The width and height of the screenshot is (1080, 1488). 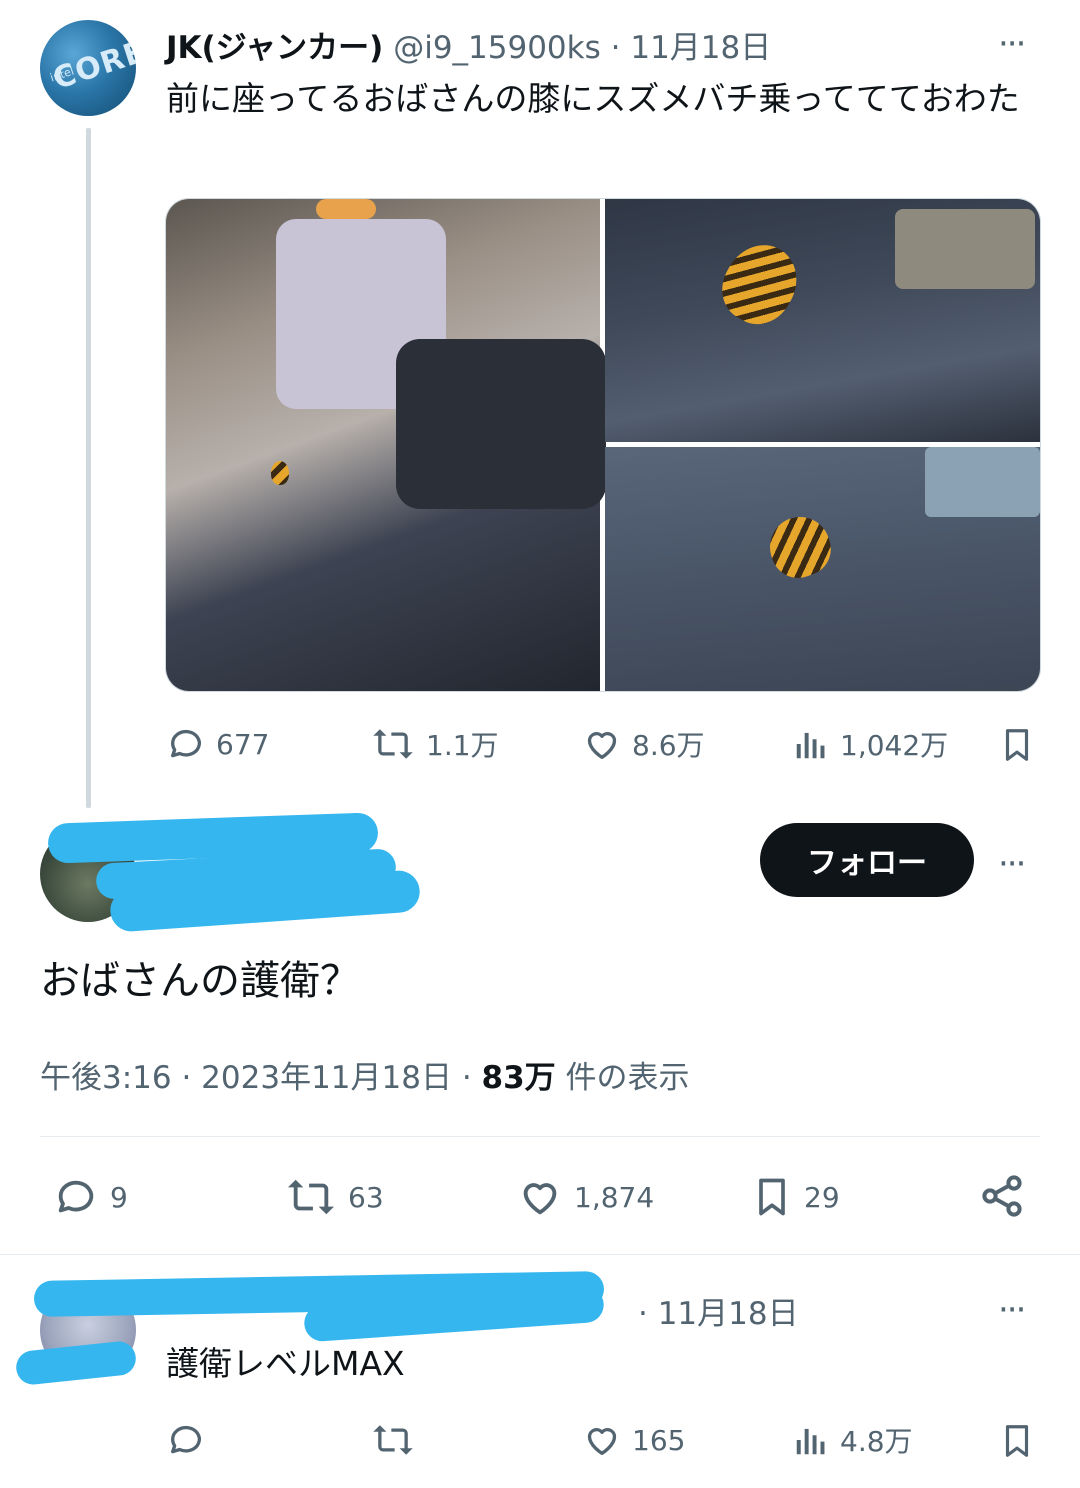 What do you see at coordinates (659, 1440) in the screenshot?
I see `like-count: 165` at bounding box center [659, 1440].